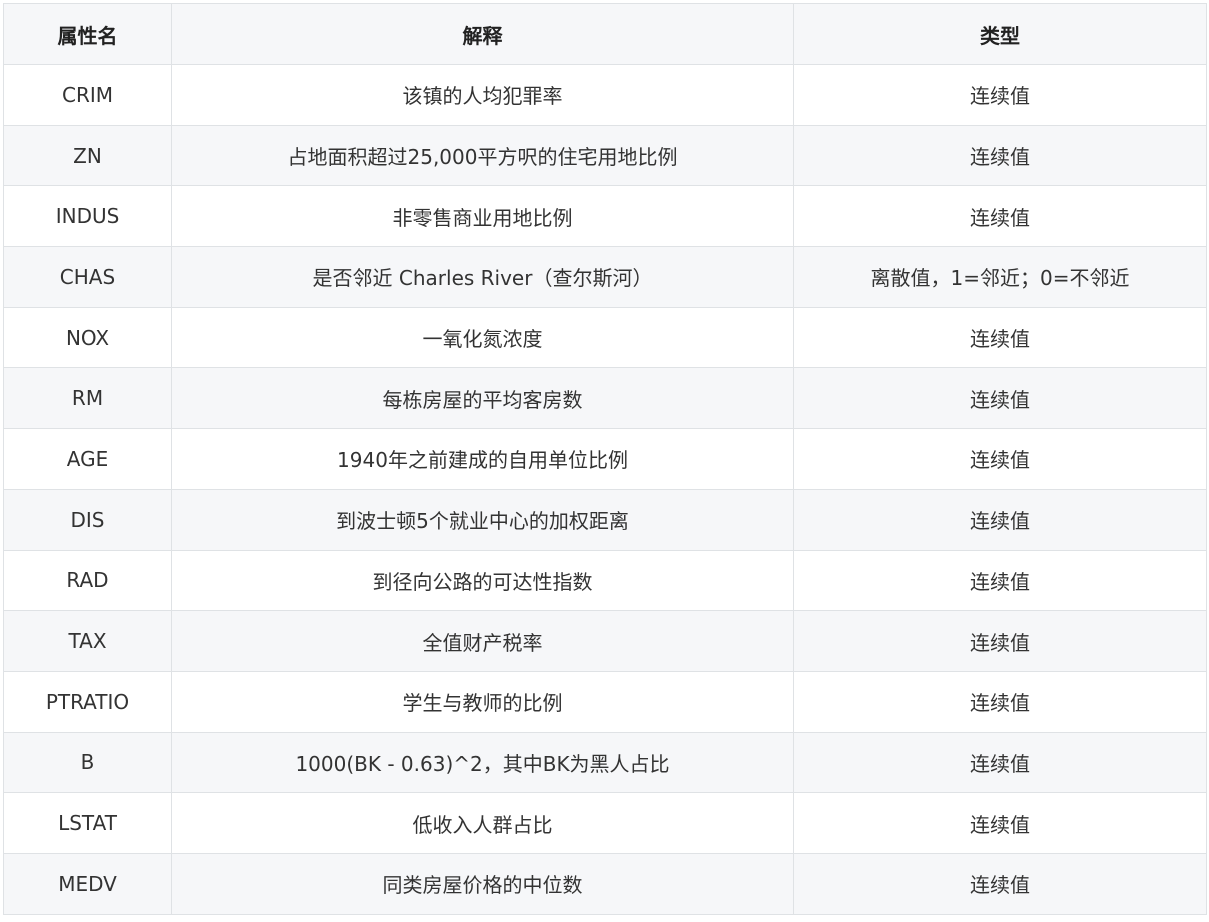 This screenshot has width=1209, height=922. What do you see at coordinates (482, 398) in the screenshot?
I see `cell-explanation: 每栋房屋的平均客房数` at bounding box center [482, 398].